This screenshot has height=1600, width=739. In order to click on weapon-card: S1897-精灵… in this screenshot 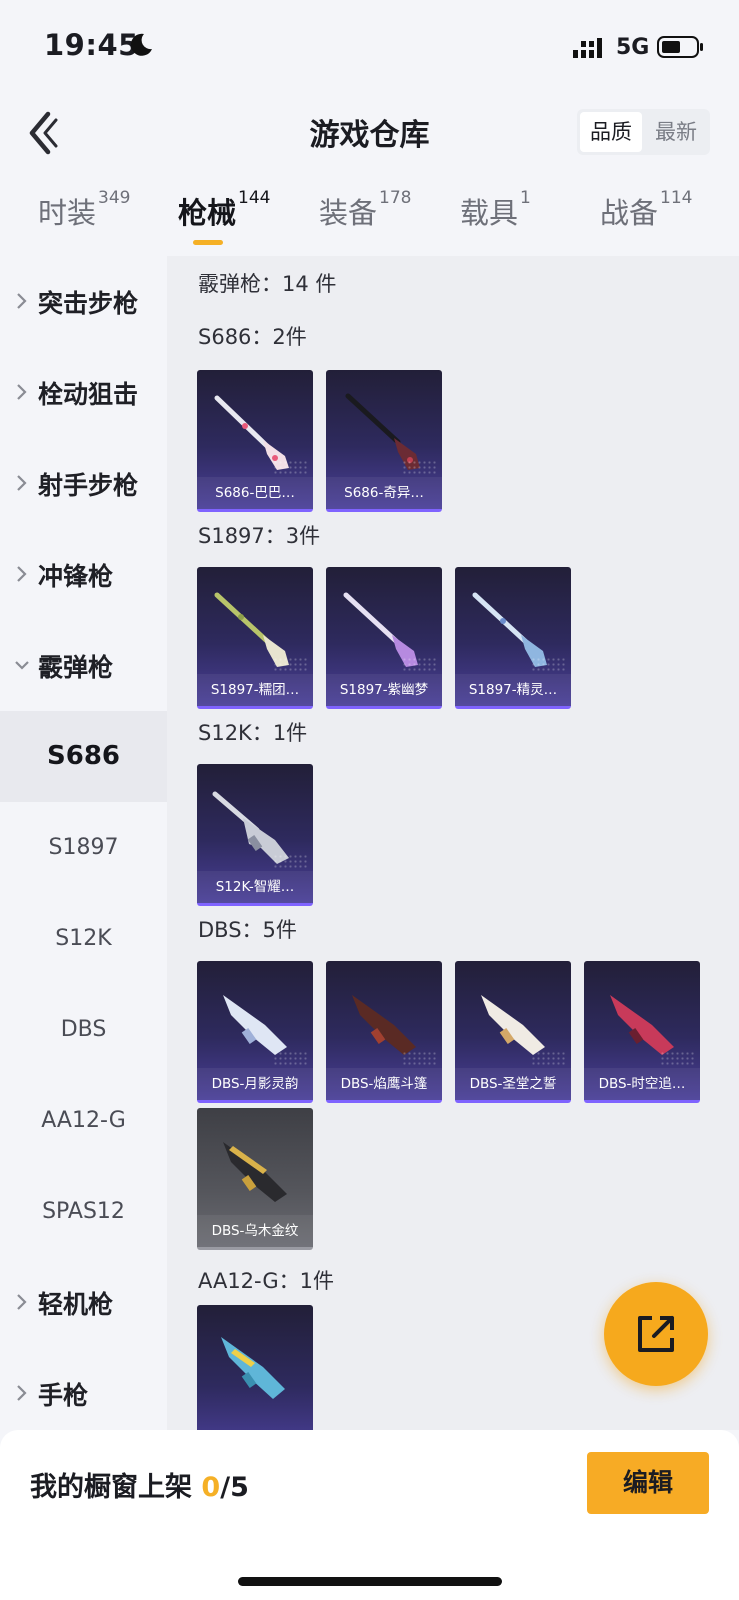, I will do `click(513, 638)`.